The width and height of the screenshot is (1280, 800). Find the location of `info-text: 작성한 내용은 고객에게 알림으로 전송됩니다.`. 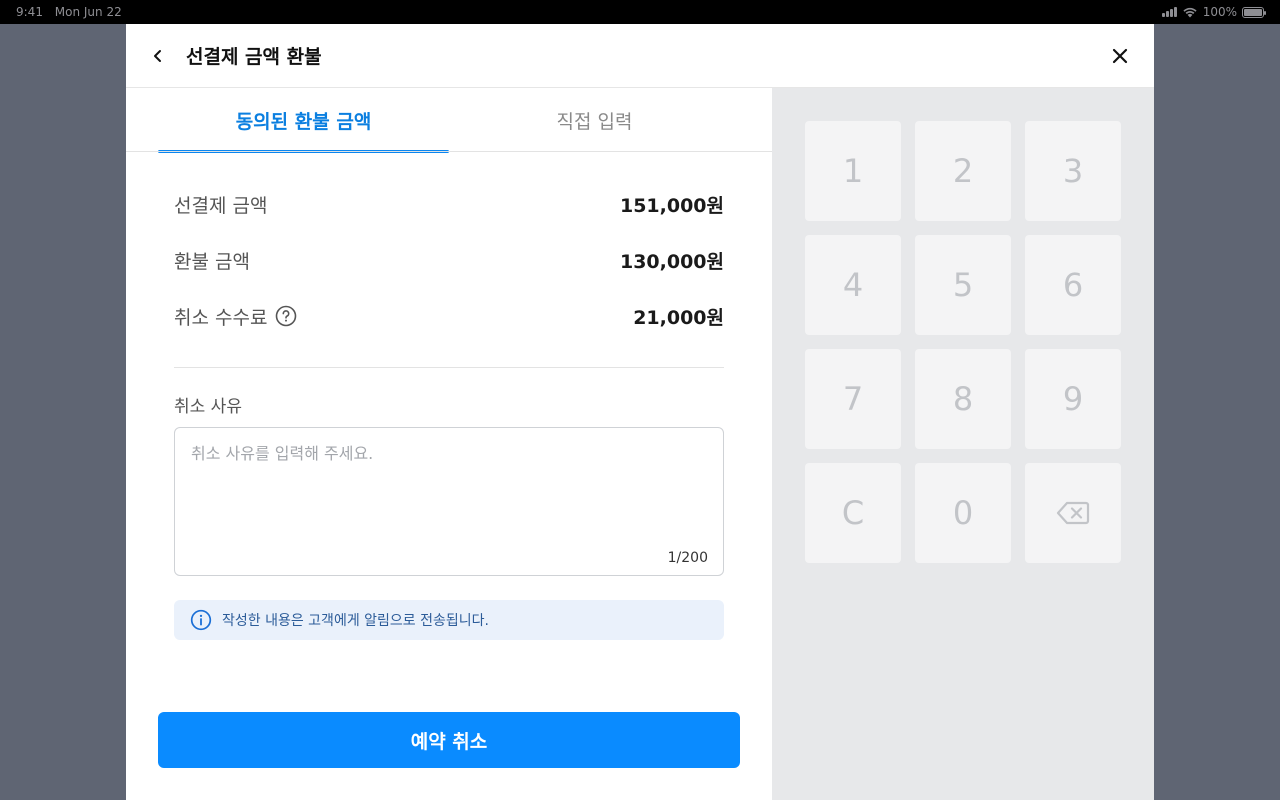

info-text: 작성한 내용은 고객에게 알림으로 전송됩니다. is located at coordinates (355, 621).